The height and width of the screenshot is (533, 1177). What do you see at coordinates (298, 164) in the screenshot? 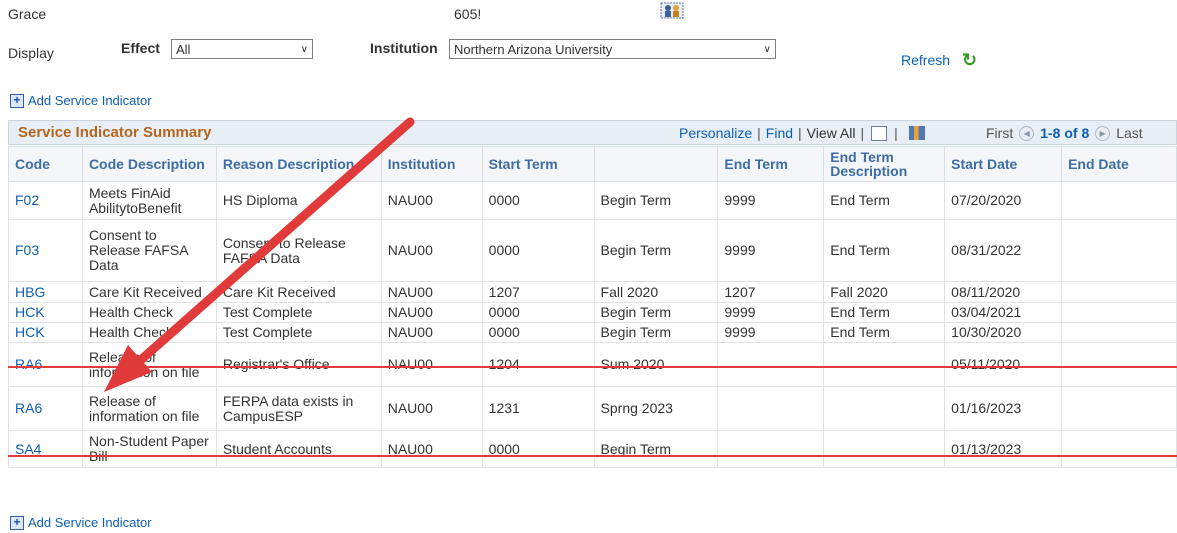
I see `column-header: Reason Description` at bounding box center [298, 164].